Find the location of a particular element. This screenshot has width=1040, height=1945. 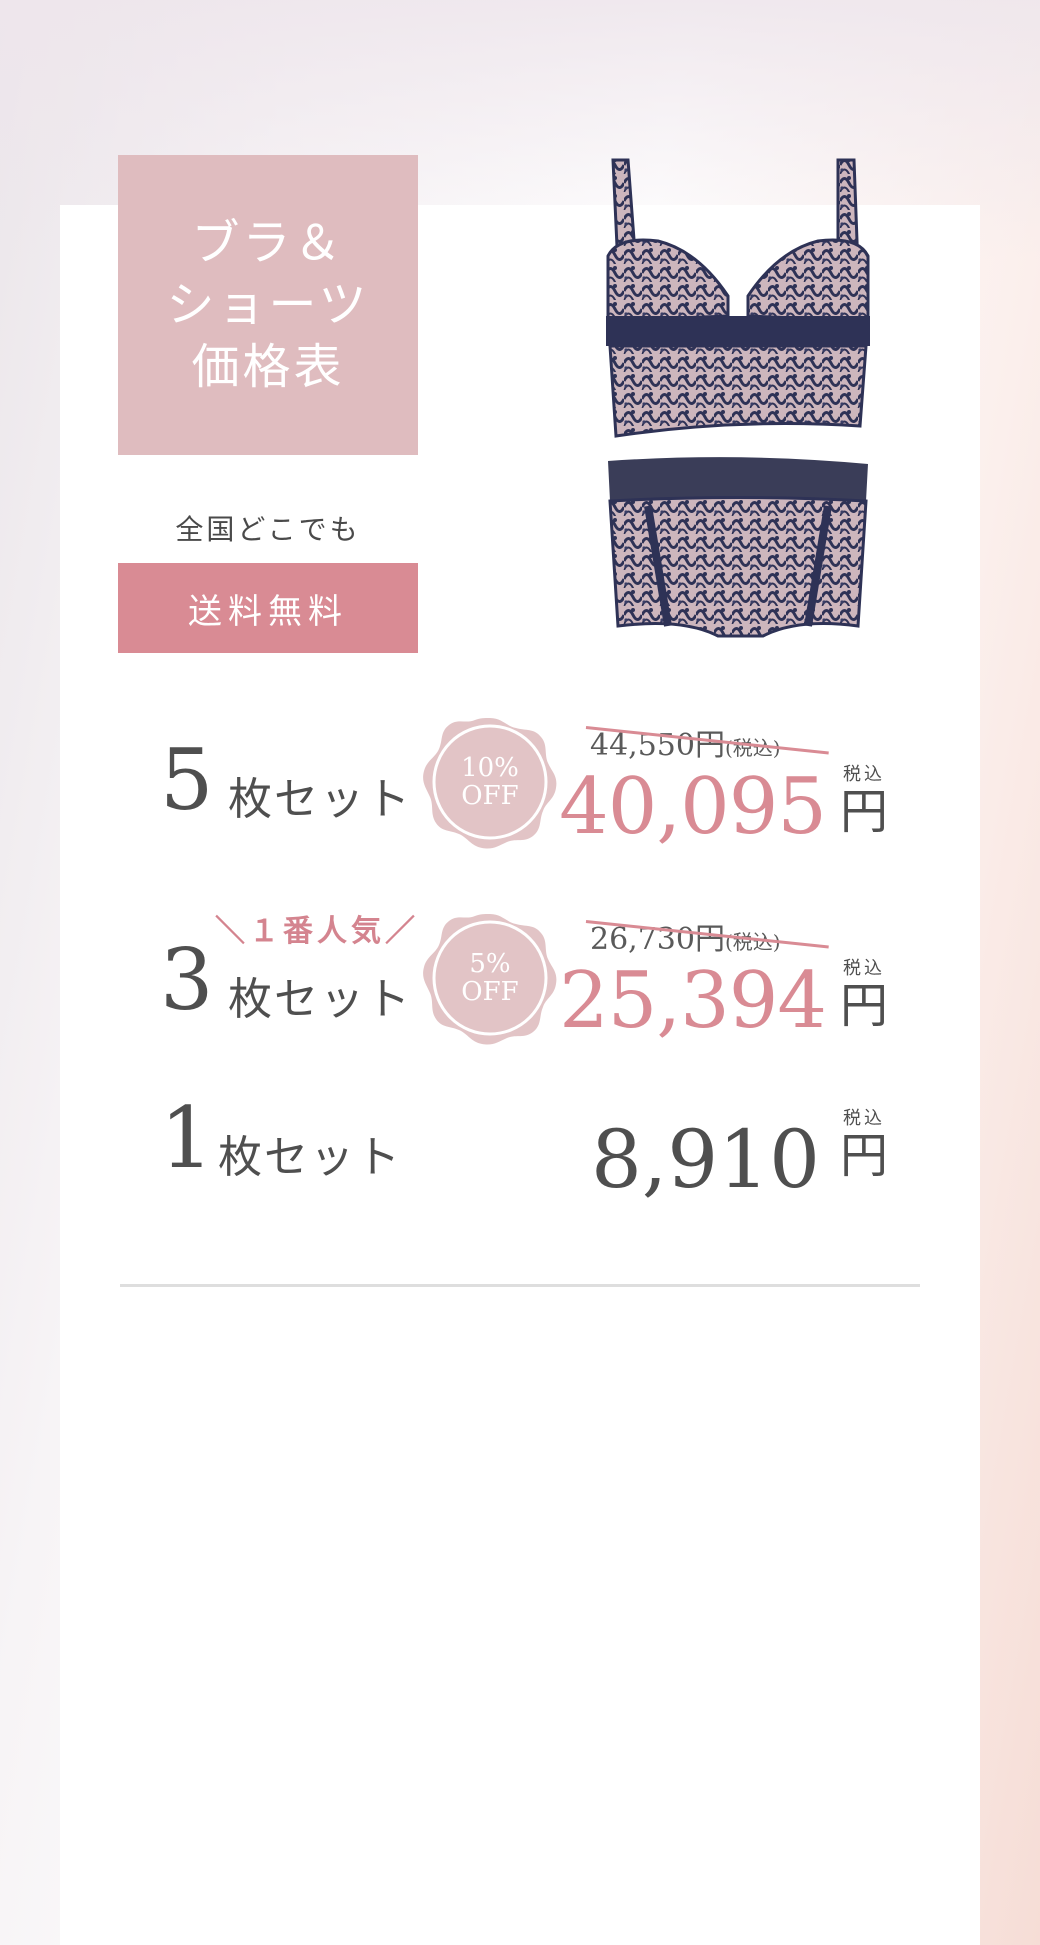

discount-badge: 5% OFF is located at coordinates (490, 978).